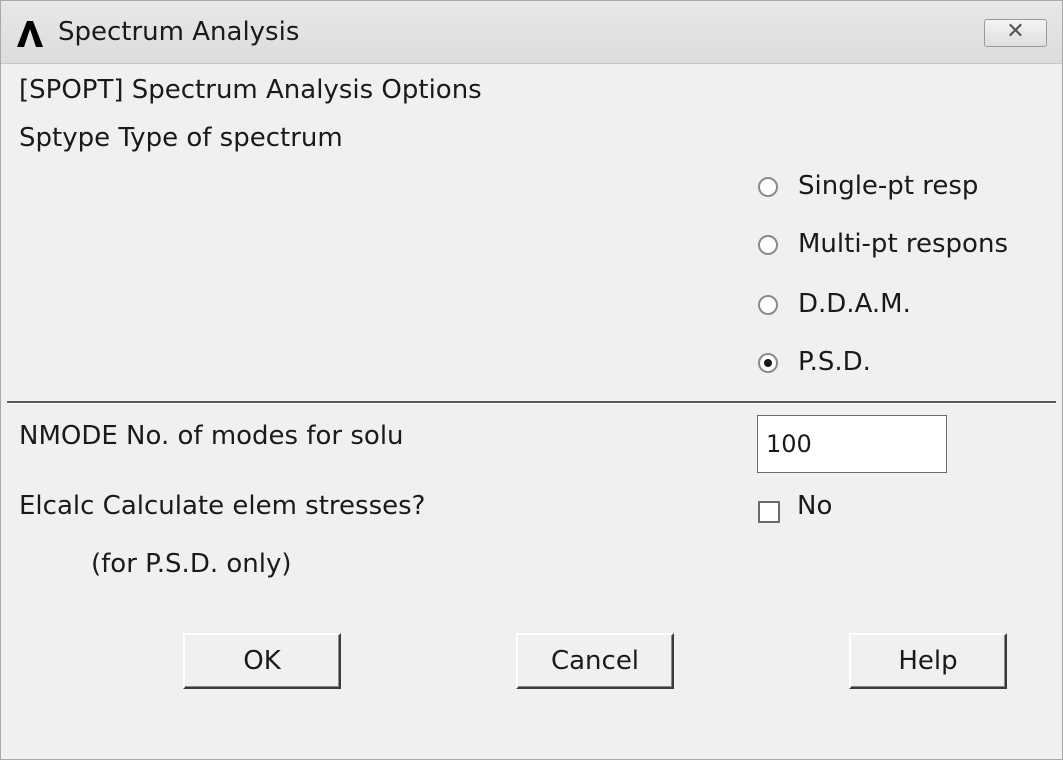 This screenshot has width=1063, height=760. Describe the element at coordinates (179, 32) in the screenshot. I see `window-title: Spectrum Analysis` at that location.